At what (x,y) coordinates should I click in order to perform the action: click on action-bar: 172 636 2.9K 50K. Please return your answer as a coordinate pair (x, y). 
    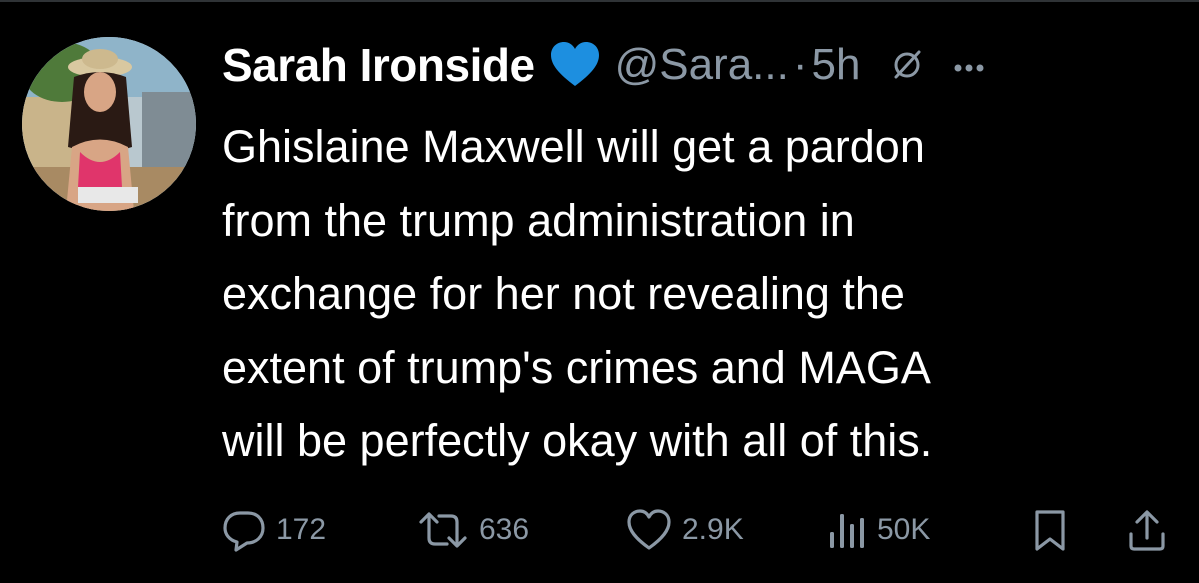
    Looking at the image, I should click on (697, 530).